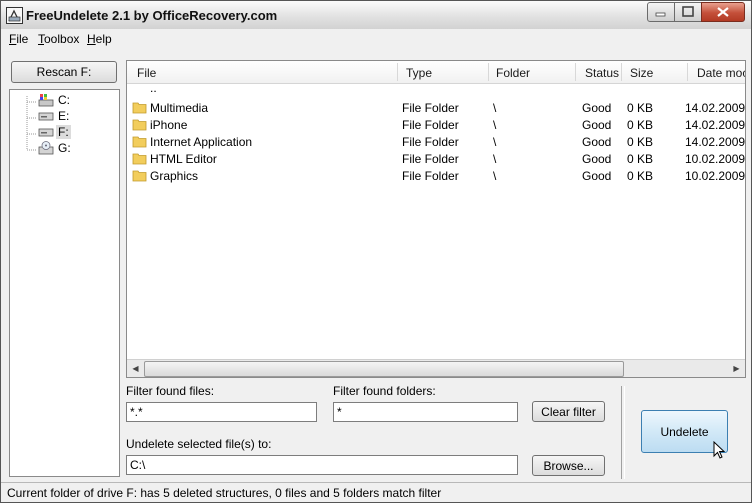 The height and width of the screenshot is (503, 752). I want to click on tree-lines, so click(31, 123).